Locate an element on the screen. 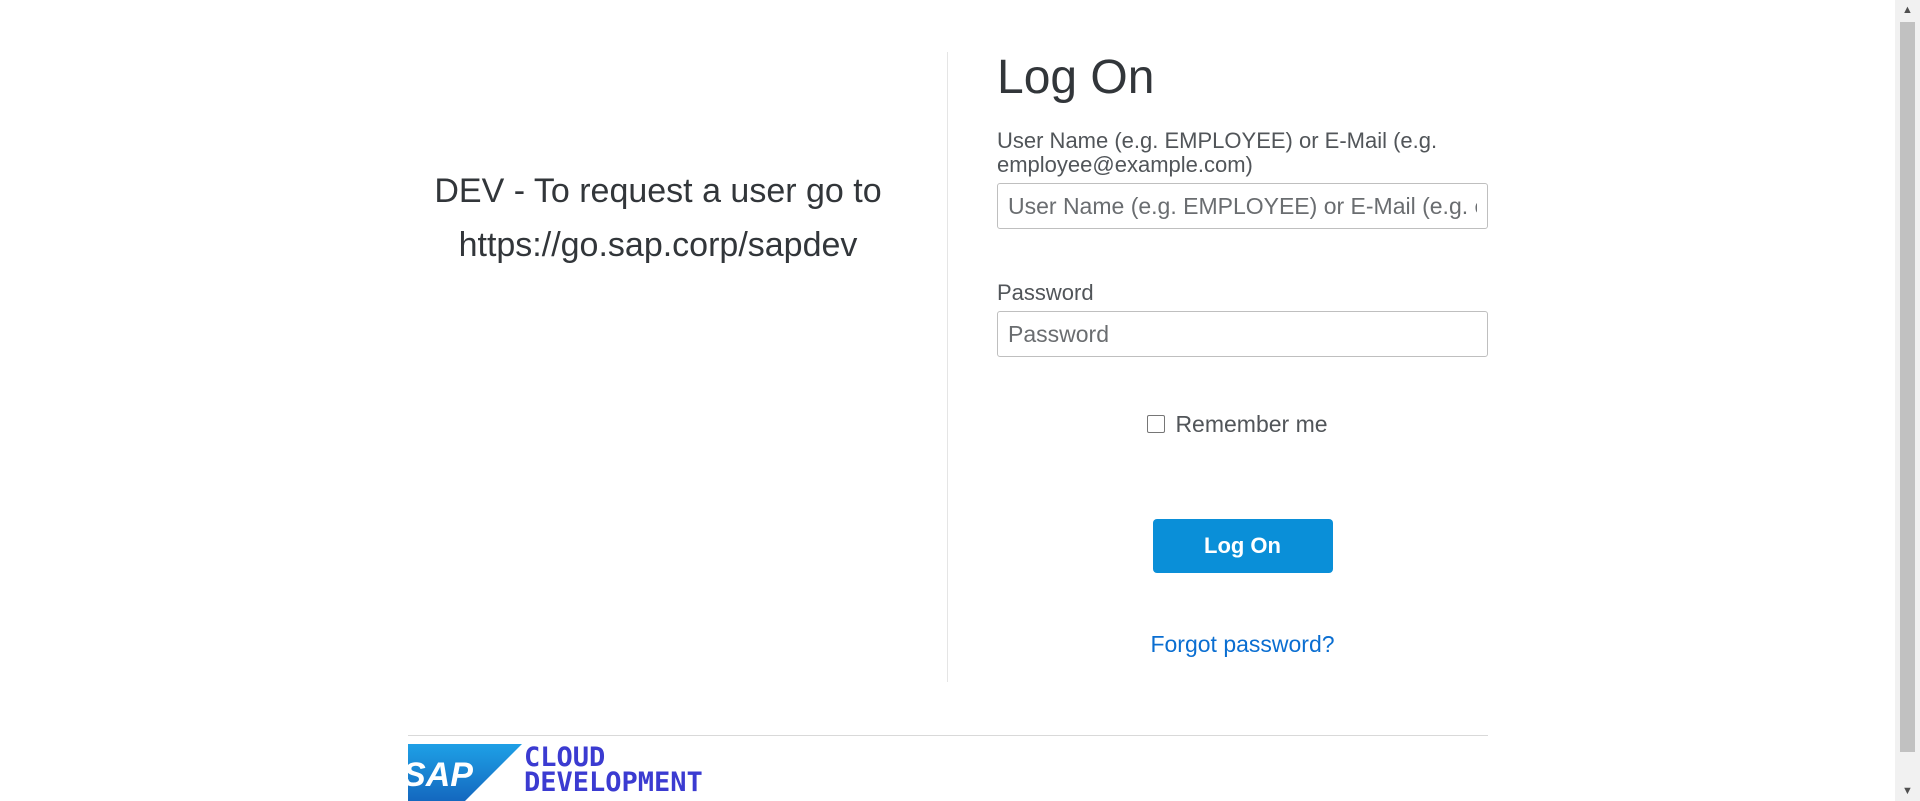 The image size is (1920, 801). password-input is located at coordinates (1242, 334).